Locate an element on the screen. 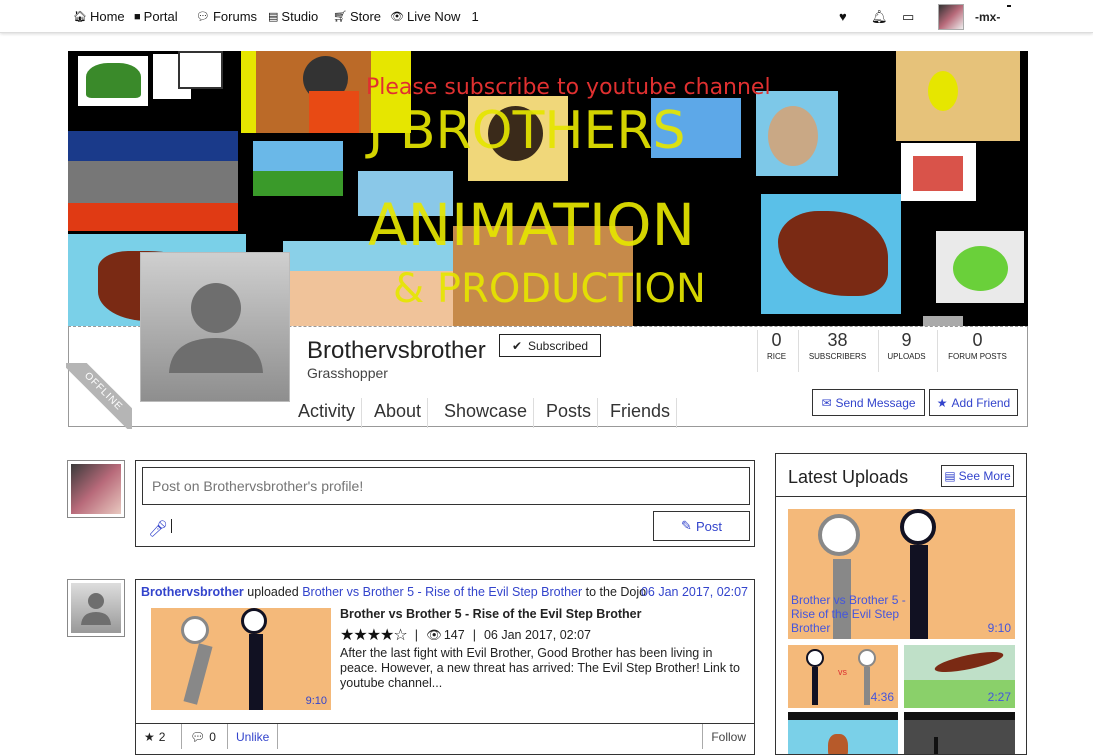 The width and height of the screenshot is (1093, 755). nav-store: 🛒︎ Store is located at coordinates (357, 16).